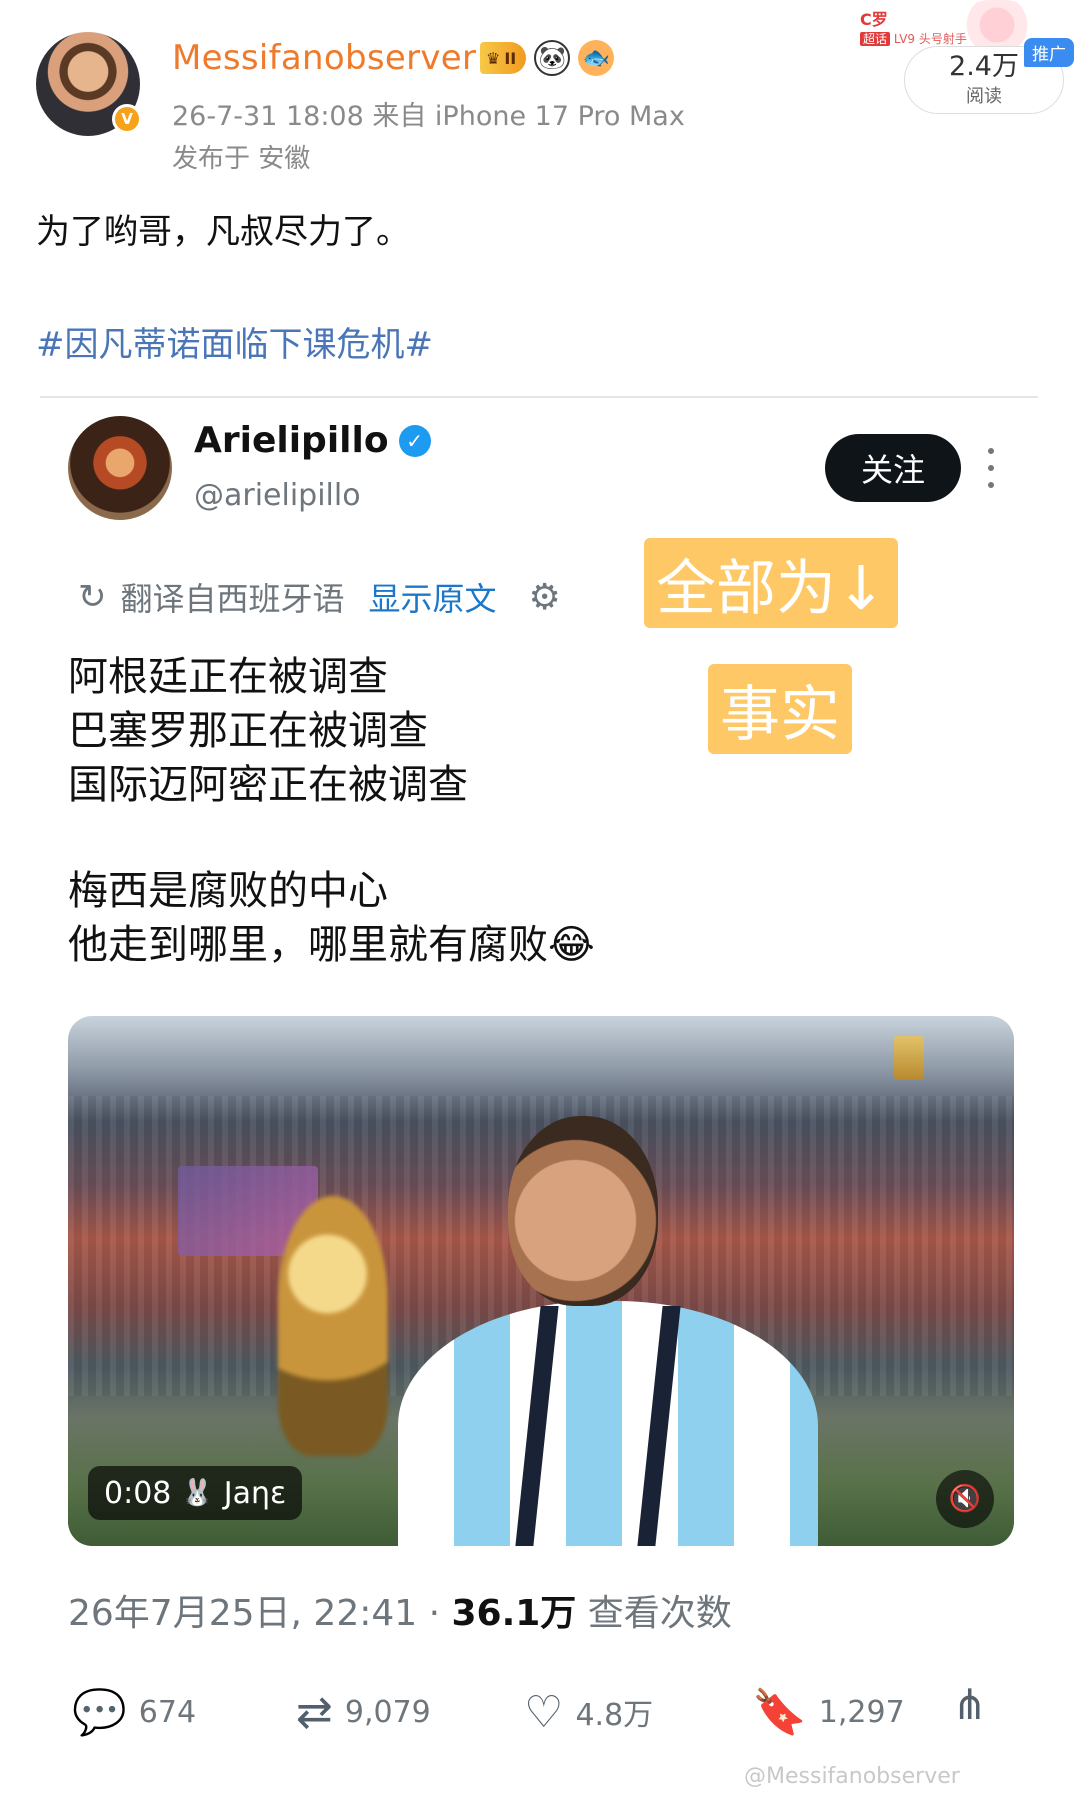 The width and height of the screenshot is (1080, 1795). What do you see at coordinates (291, 440) in the screenshot?
I see `tweet-author-name-text: Arielipillo` at bounding box center [291, 440].